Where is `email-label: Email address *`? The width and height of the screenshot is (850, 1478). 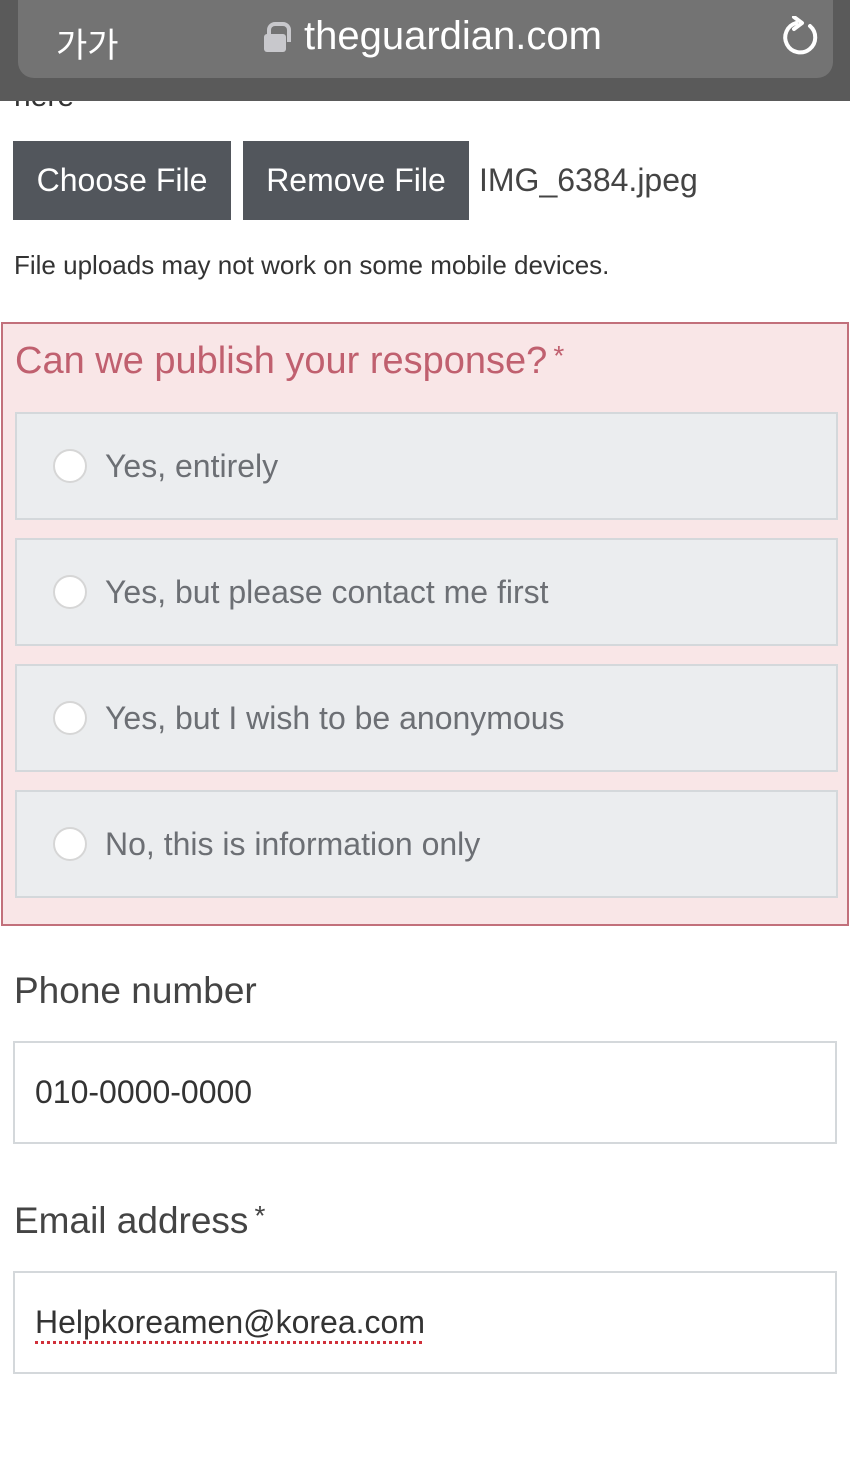
email-label: Email address * is located at coordinates (139, 1221).